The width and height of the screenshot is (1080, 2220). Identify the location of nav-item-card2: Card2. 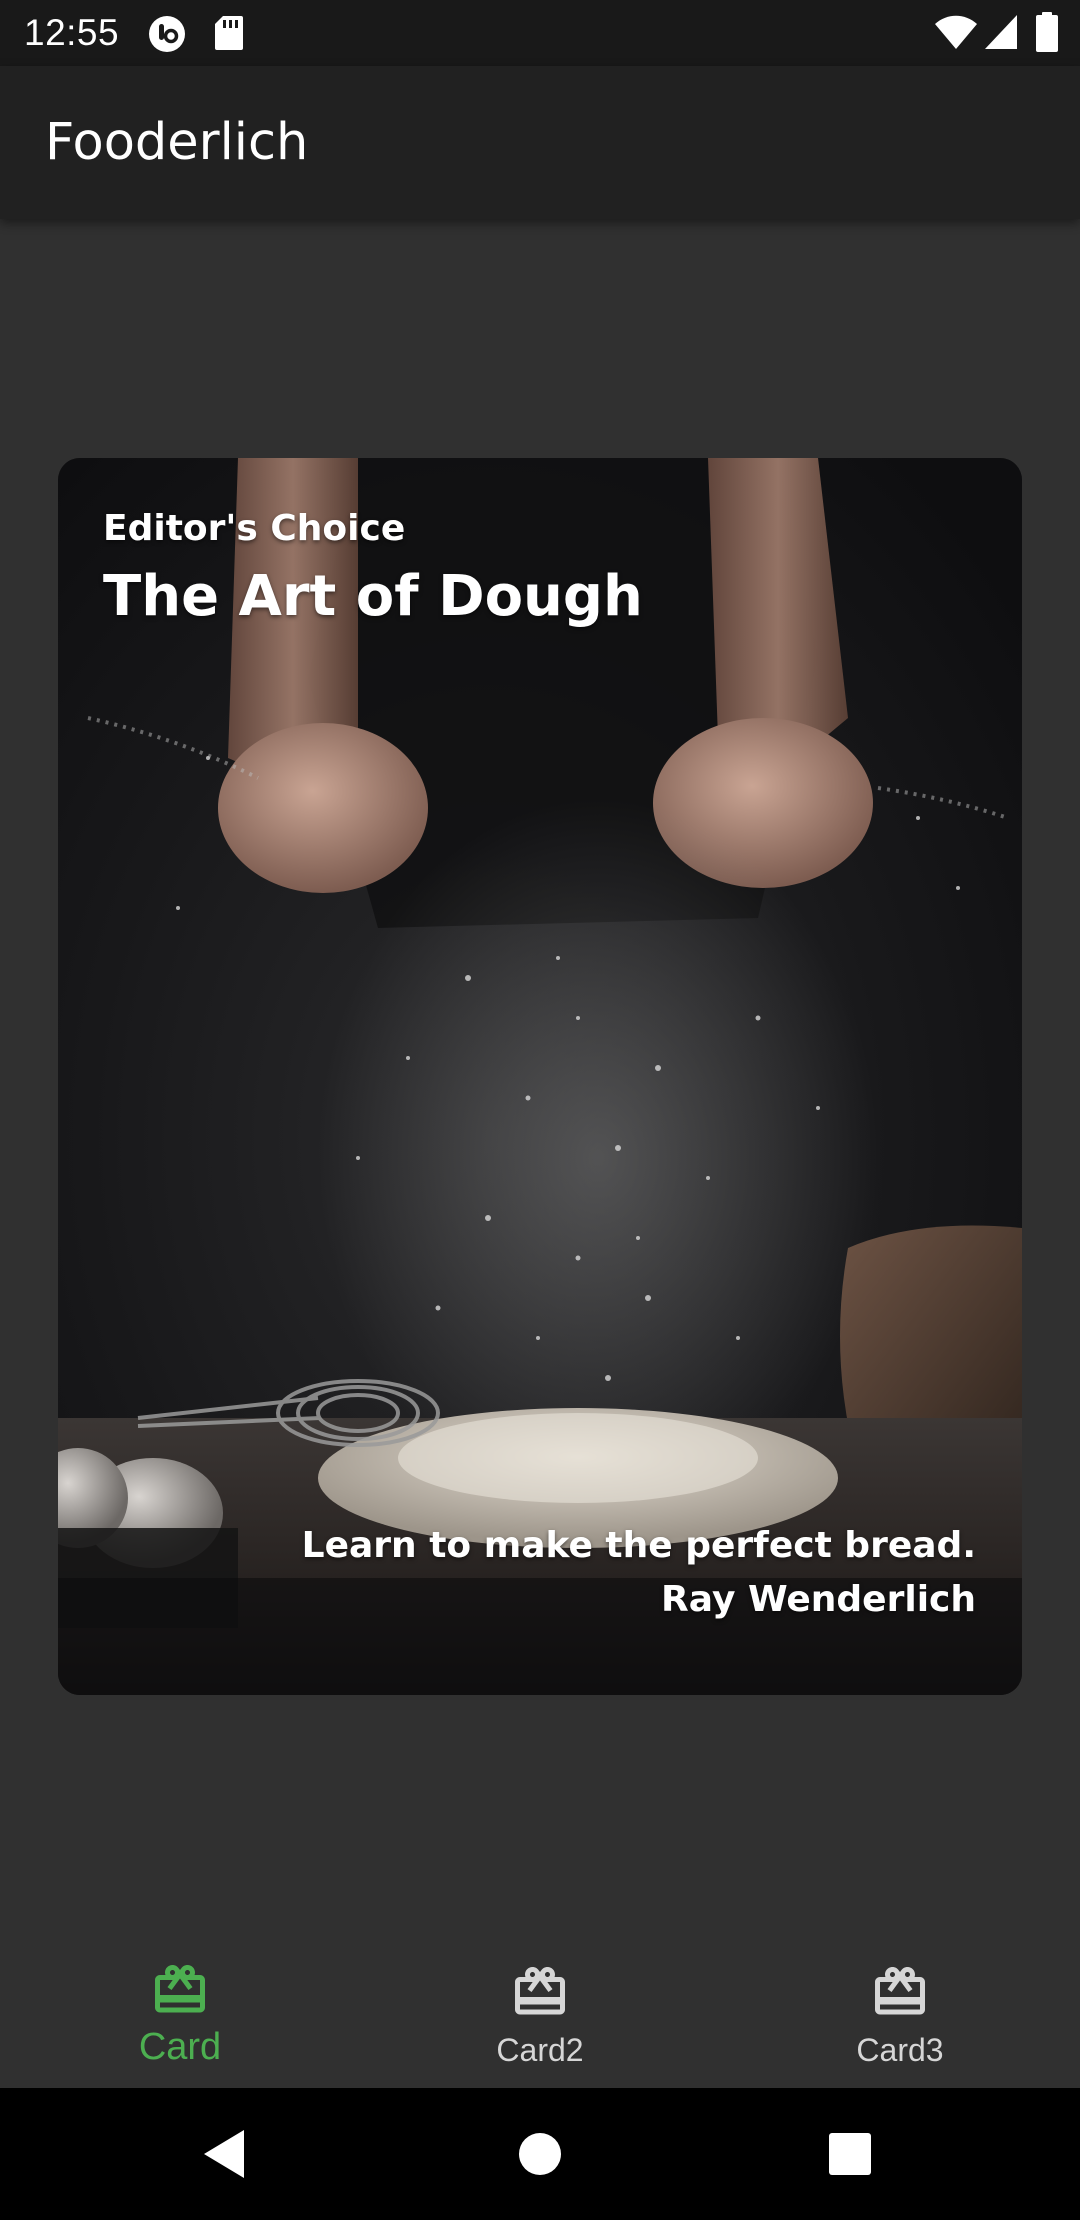
(540, 1999).